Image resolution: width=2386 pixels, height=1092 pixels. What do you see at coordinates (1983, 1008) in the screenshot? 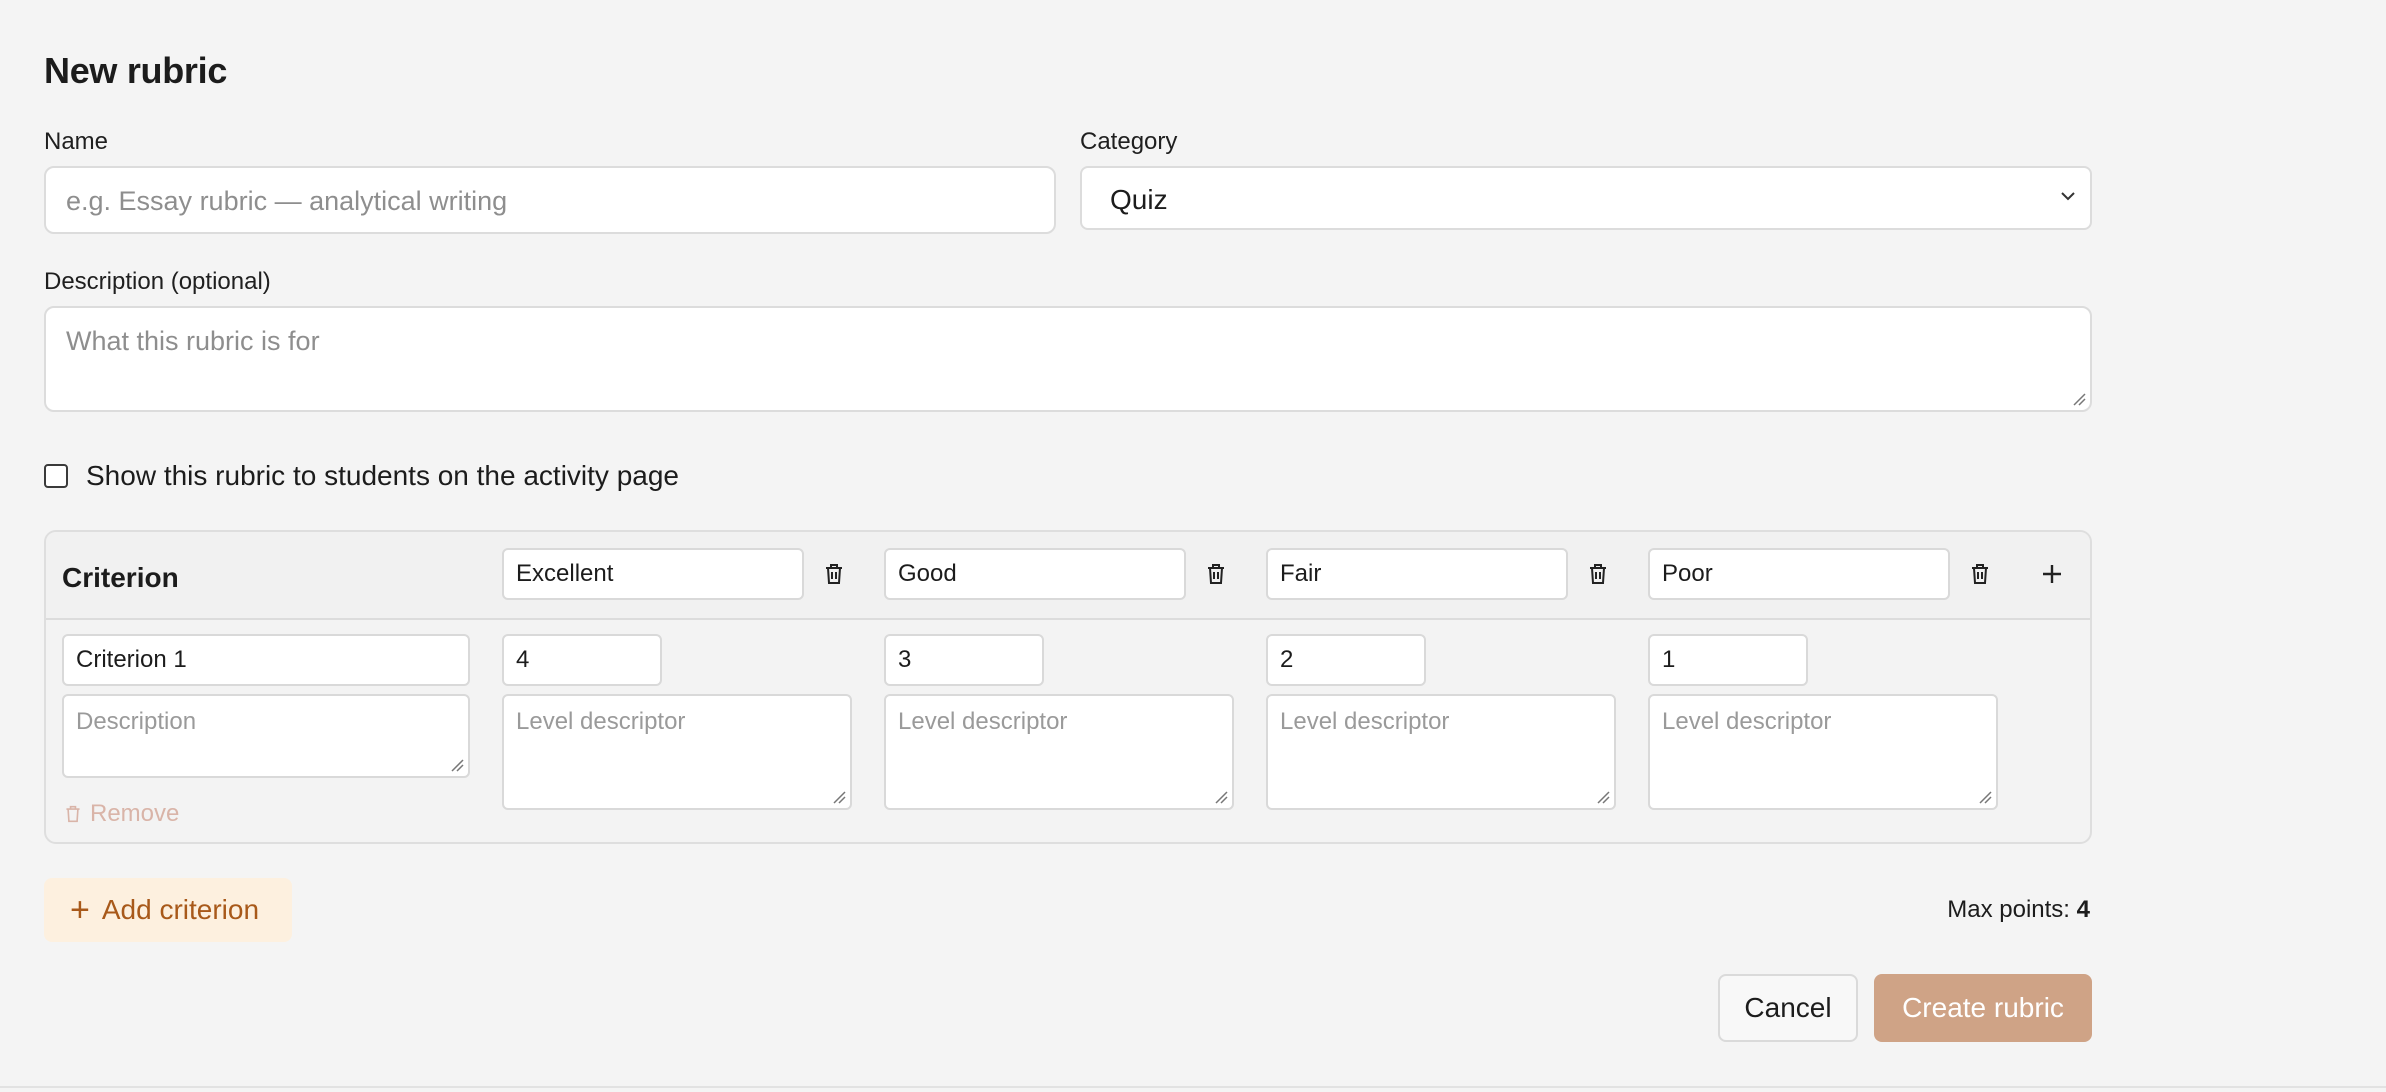
I see `create-rubric-button: Create rubric` at bounding box center [1983, 1008].